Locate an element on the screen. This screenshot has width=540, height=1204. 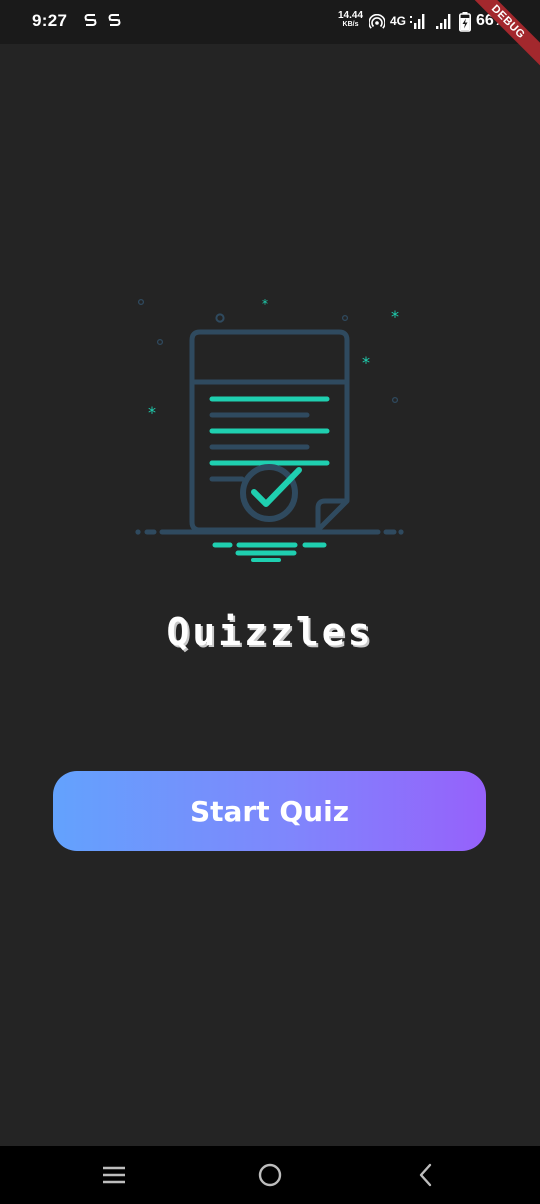
app-title: Quizzles is located at coordinates (270, 632).